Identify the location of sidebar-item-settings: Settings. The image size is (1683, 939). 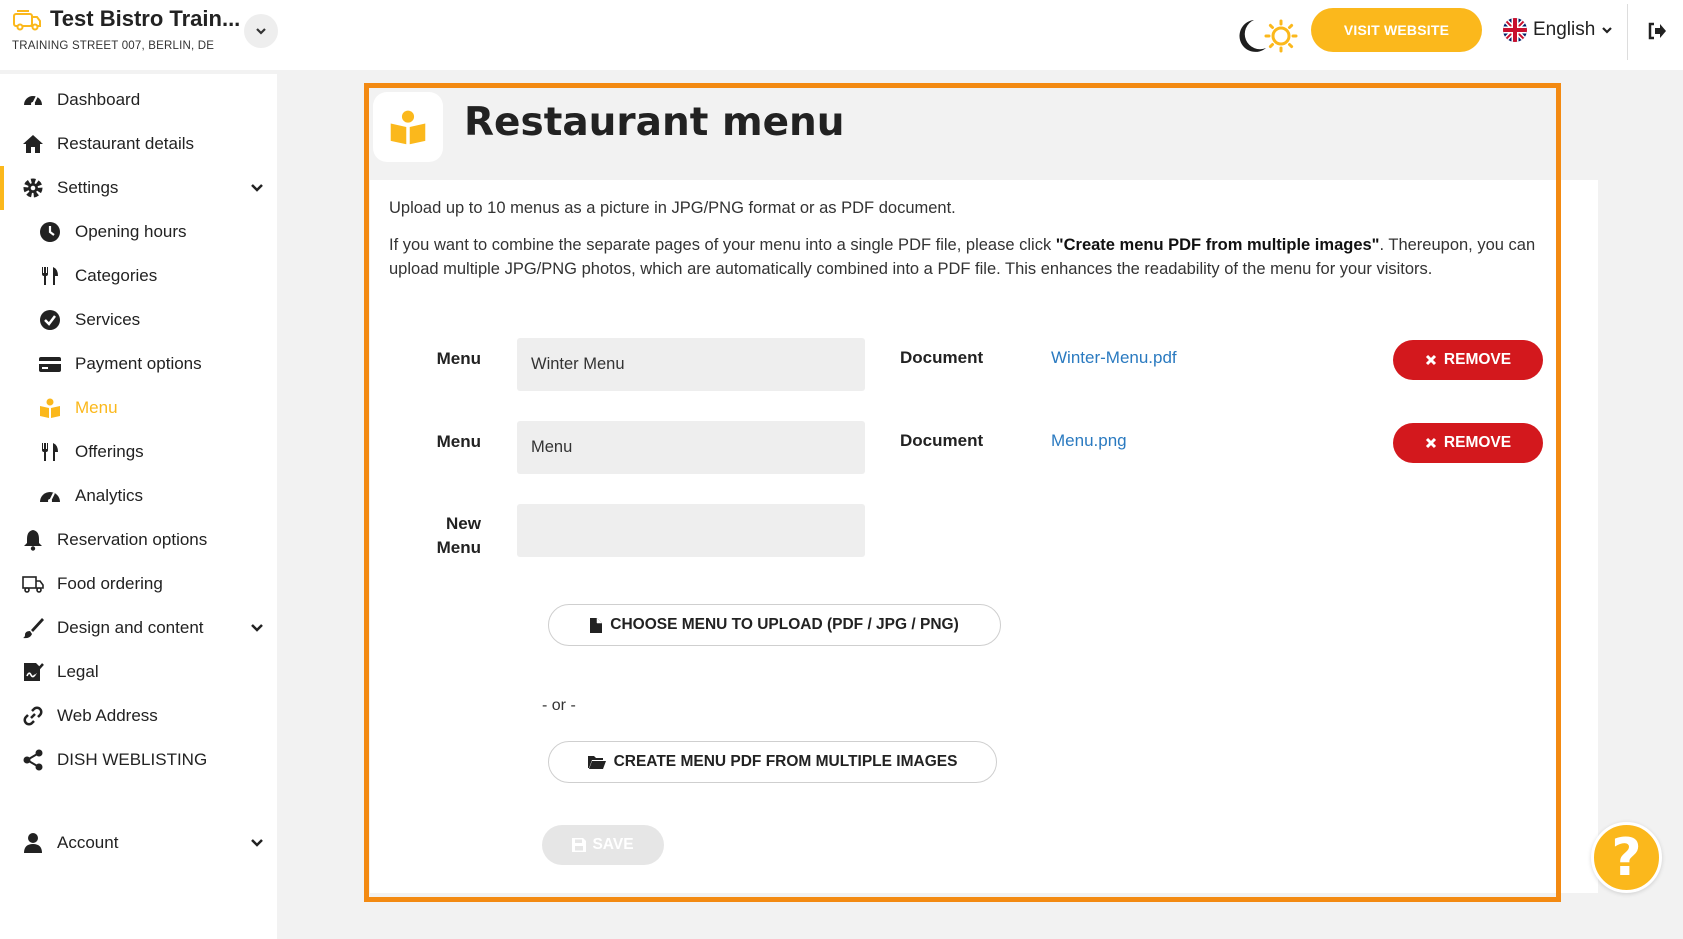
(138, 188).